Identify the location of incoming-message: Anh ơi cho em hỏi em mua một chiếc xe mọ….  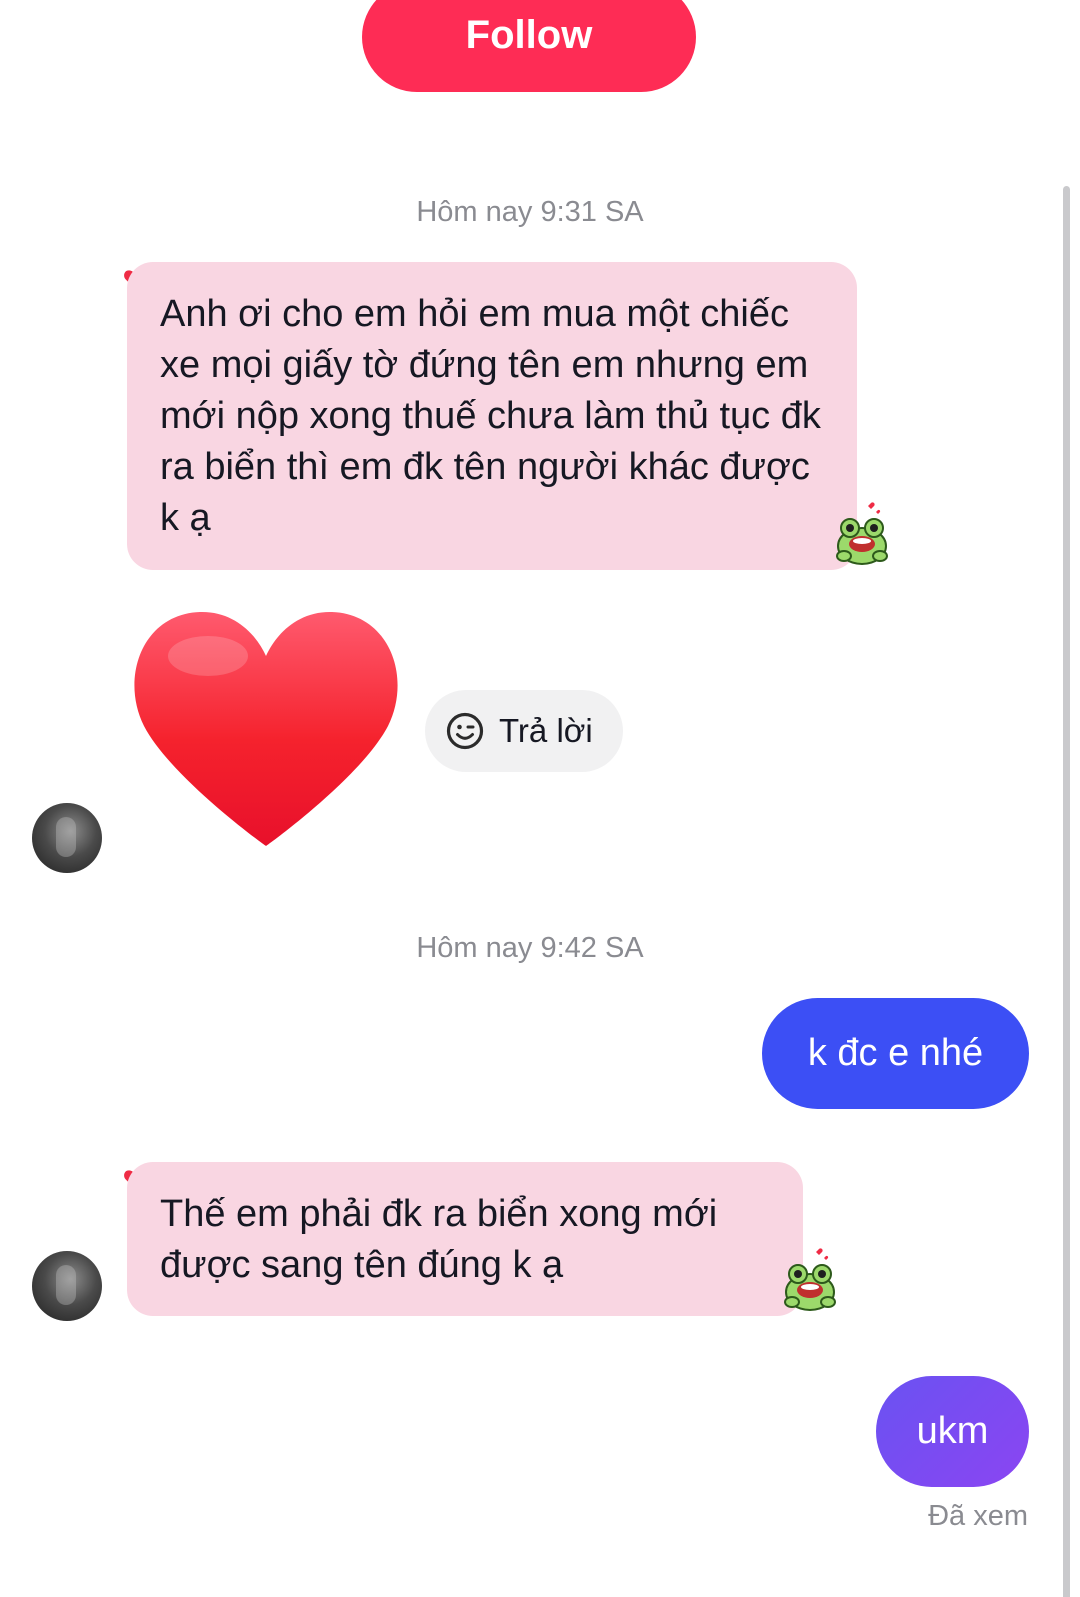
(492, 416).